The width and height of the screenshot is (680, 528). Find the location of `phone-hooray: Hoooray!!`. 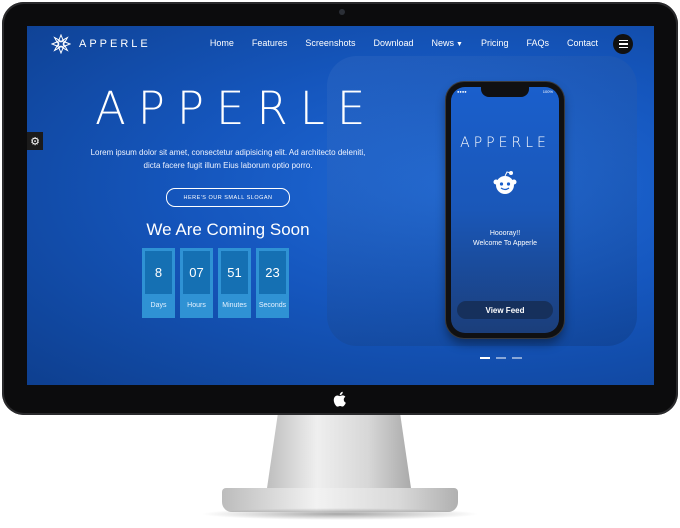

phone-hooray: Hoooray!! is located at coordinates (505, 233).